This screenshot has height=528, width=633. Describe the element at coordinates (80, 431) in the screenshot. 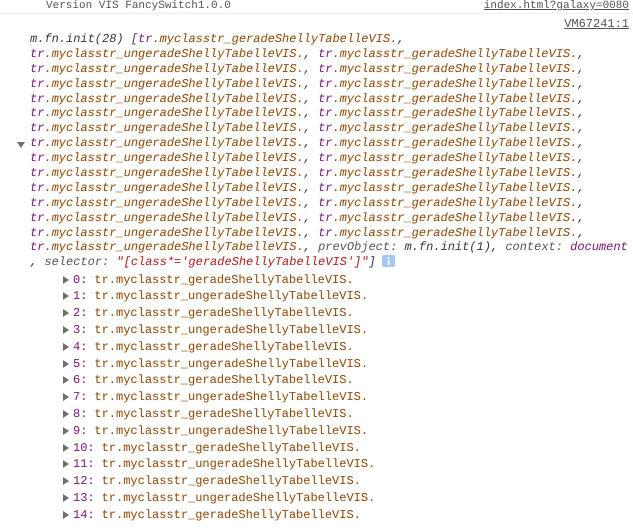

I see `array-index: 9:` at that location.